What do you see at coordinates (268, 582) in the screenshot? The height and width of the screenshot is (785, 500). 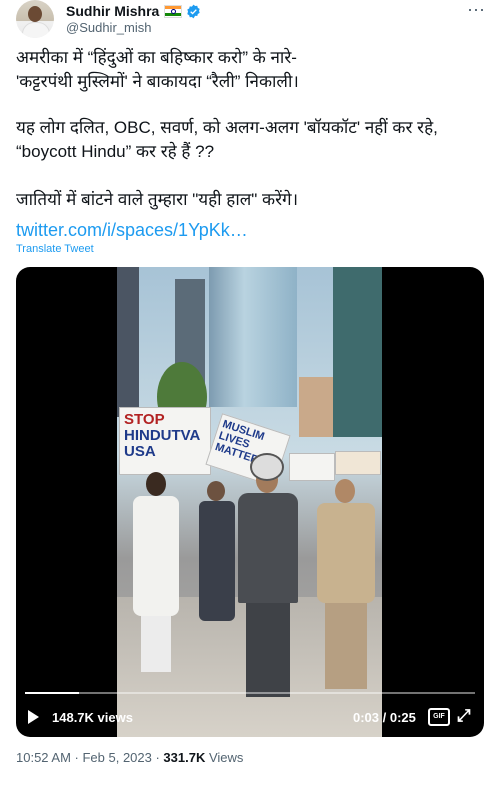 I see `person-with-megaphone` at bounding box center [268, 582].